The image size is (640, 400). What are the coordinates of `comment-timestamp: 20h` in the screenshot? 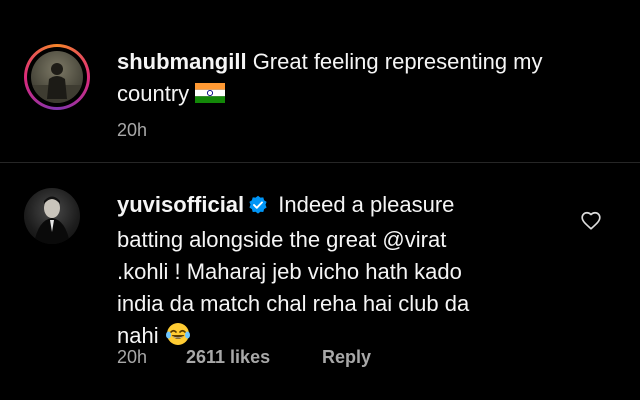 It's located at (132, 357).